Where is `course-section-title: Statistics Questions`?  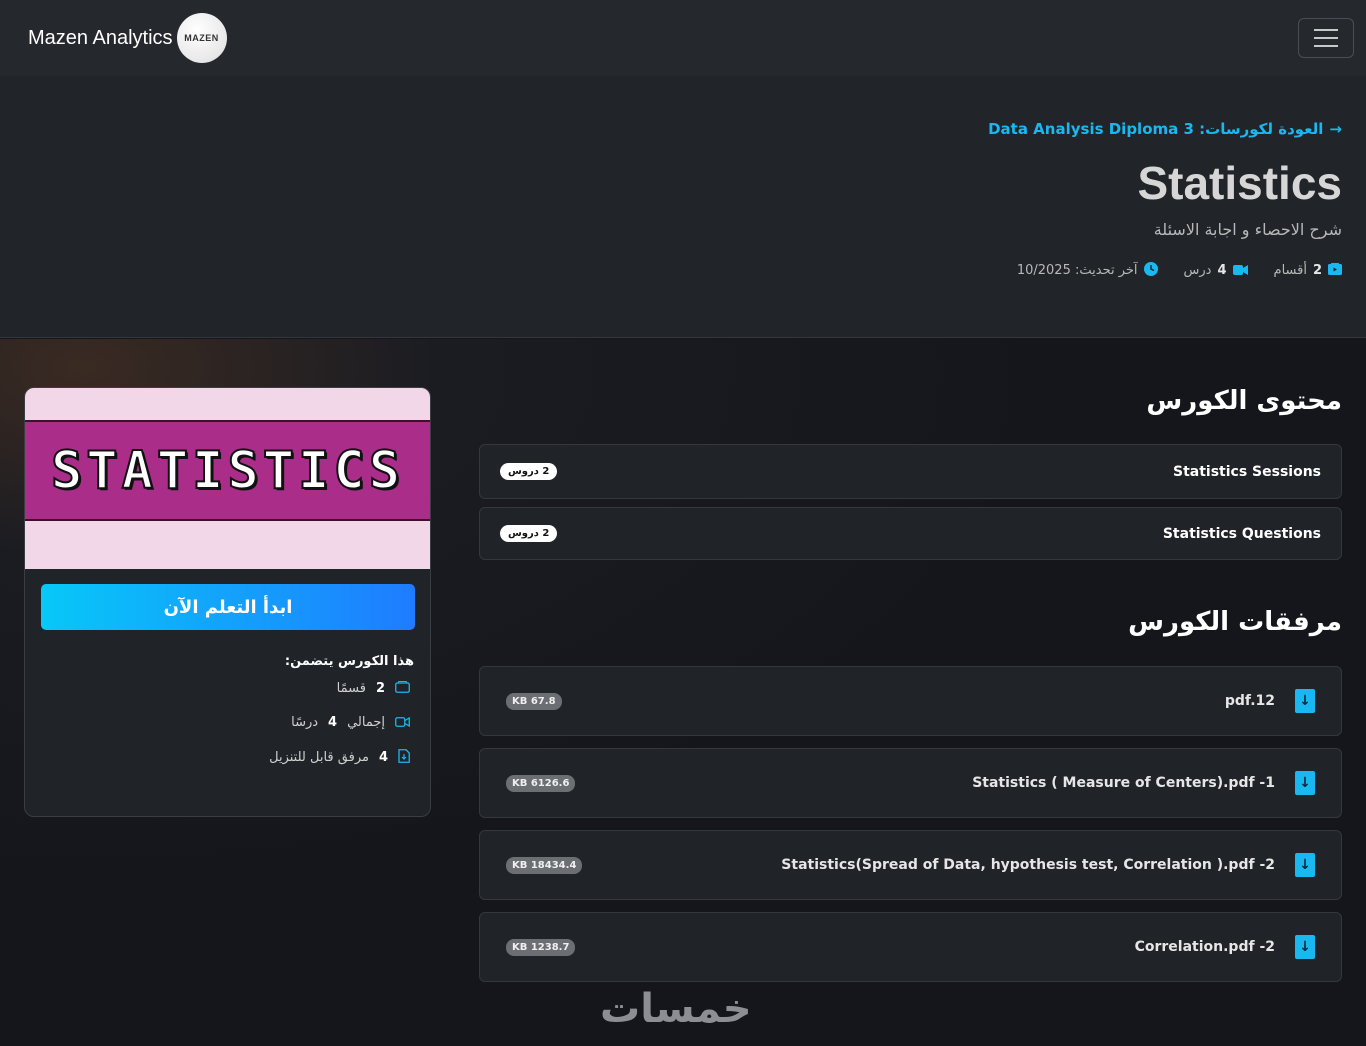
course-section-title: Statistics Questions is located at coordinates (1241, 533).